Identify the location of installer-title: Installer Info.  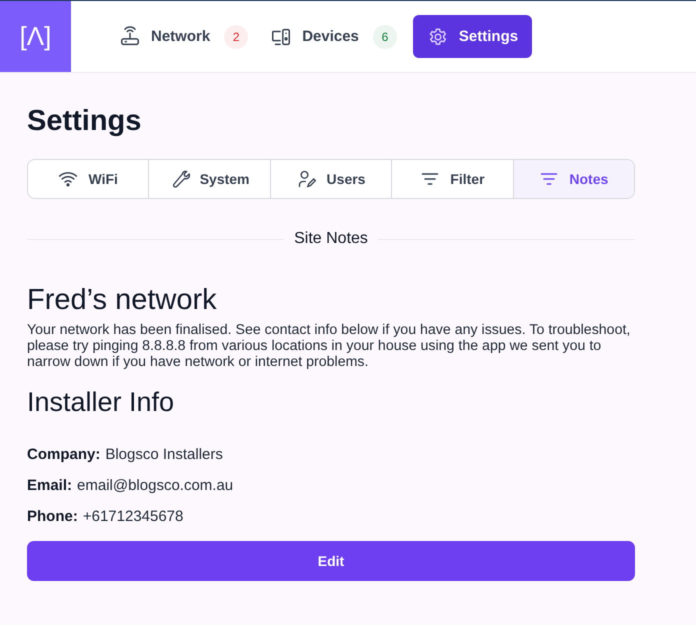
(101, 402).